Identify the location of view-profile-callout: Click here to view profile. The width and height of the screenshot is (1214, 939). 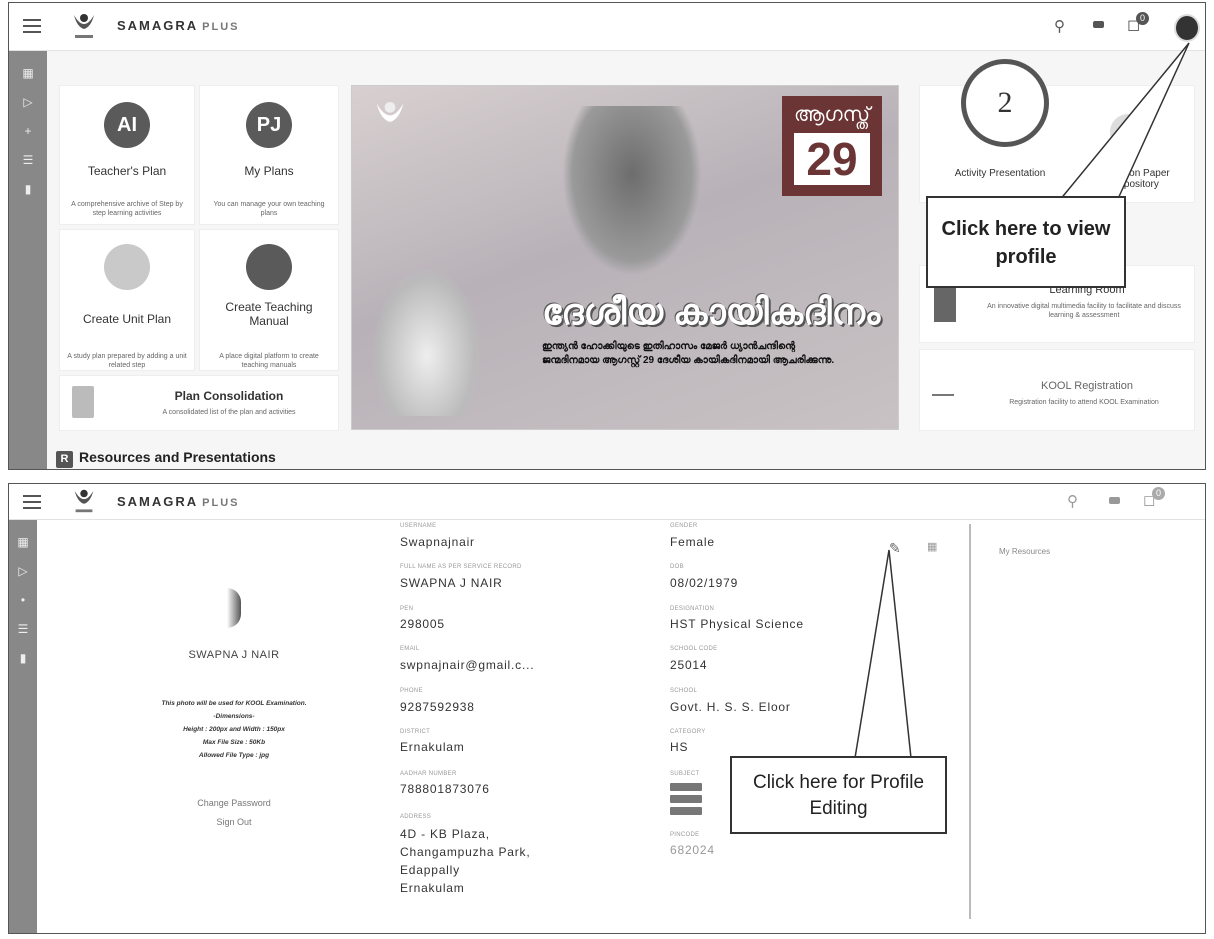
(1026, 242).